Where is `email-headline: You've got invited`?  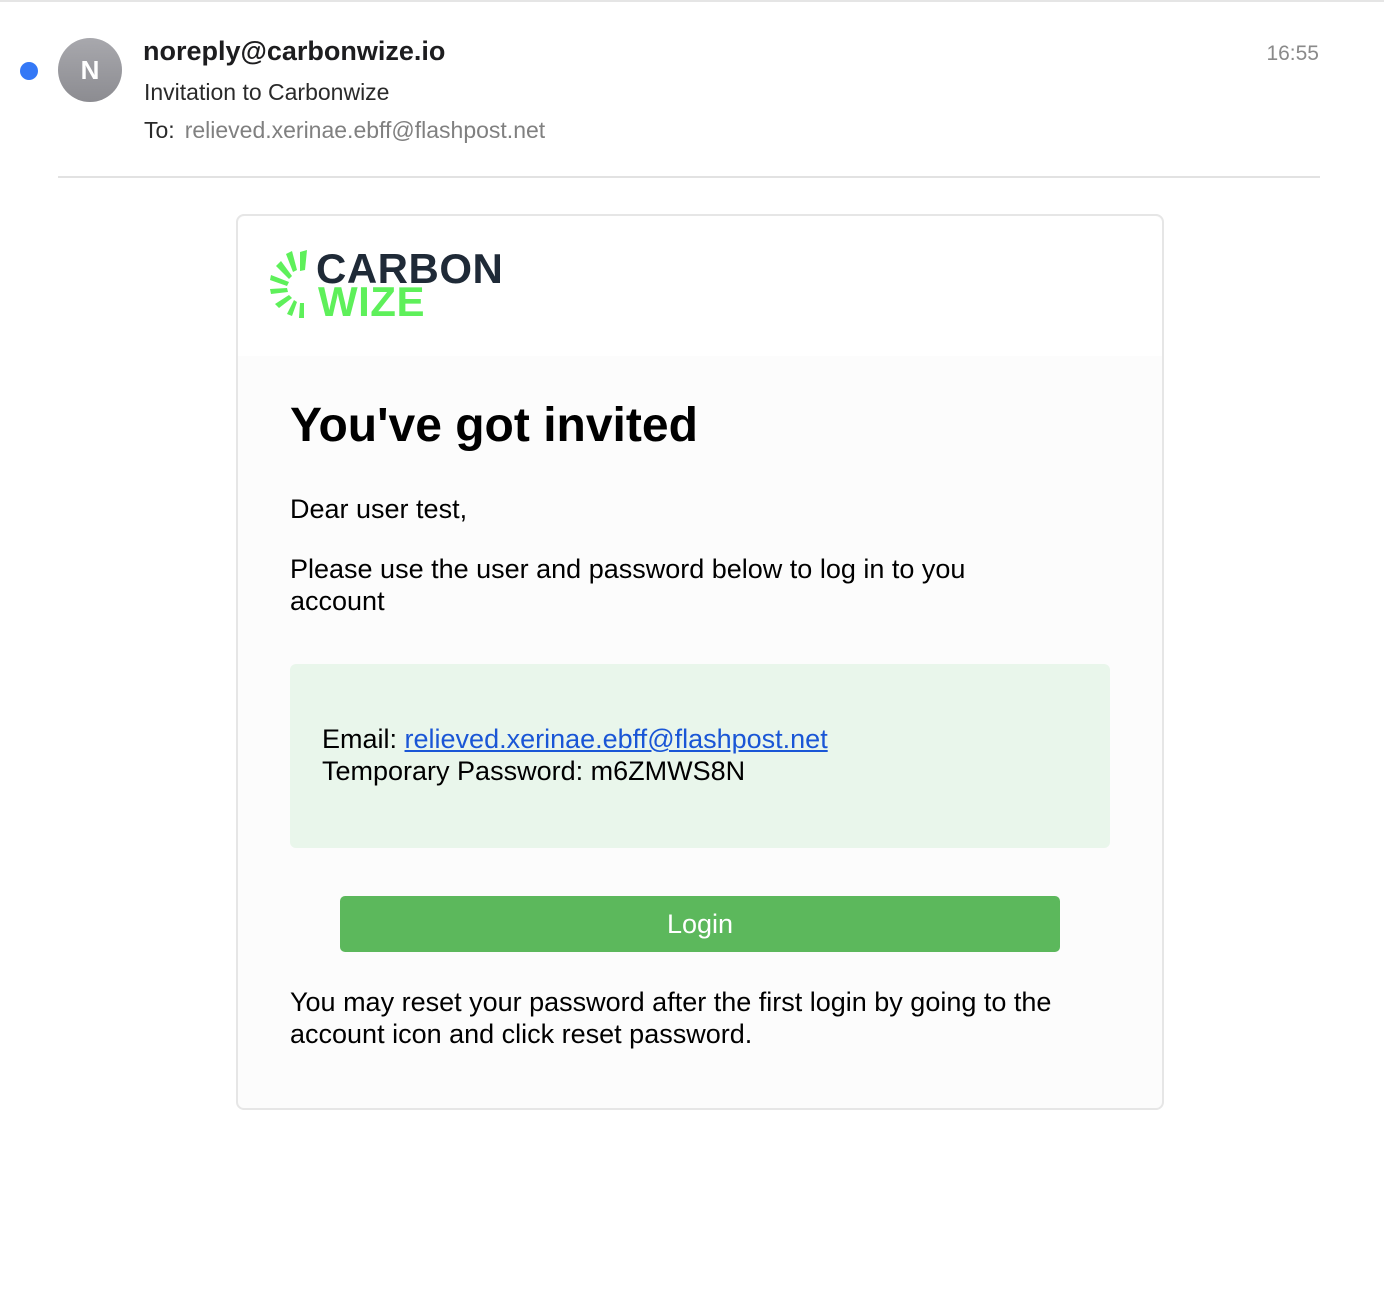 email-headline: You've got invited is located at coordinates (494, 425).